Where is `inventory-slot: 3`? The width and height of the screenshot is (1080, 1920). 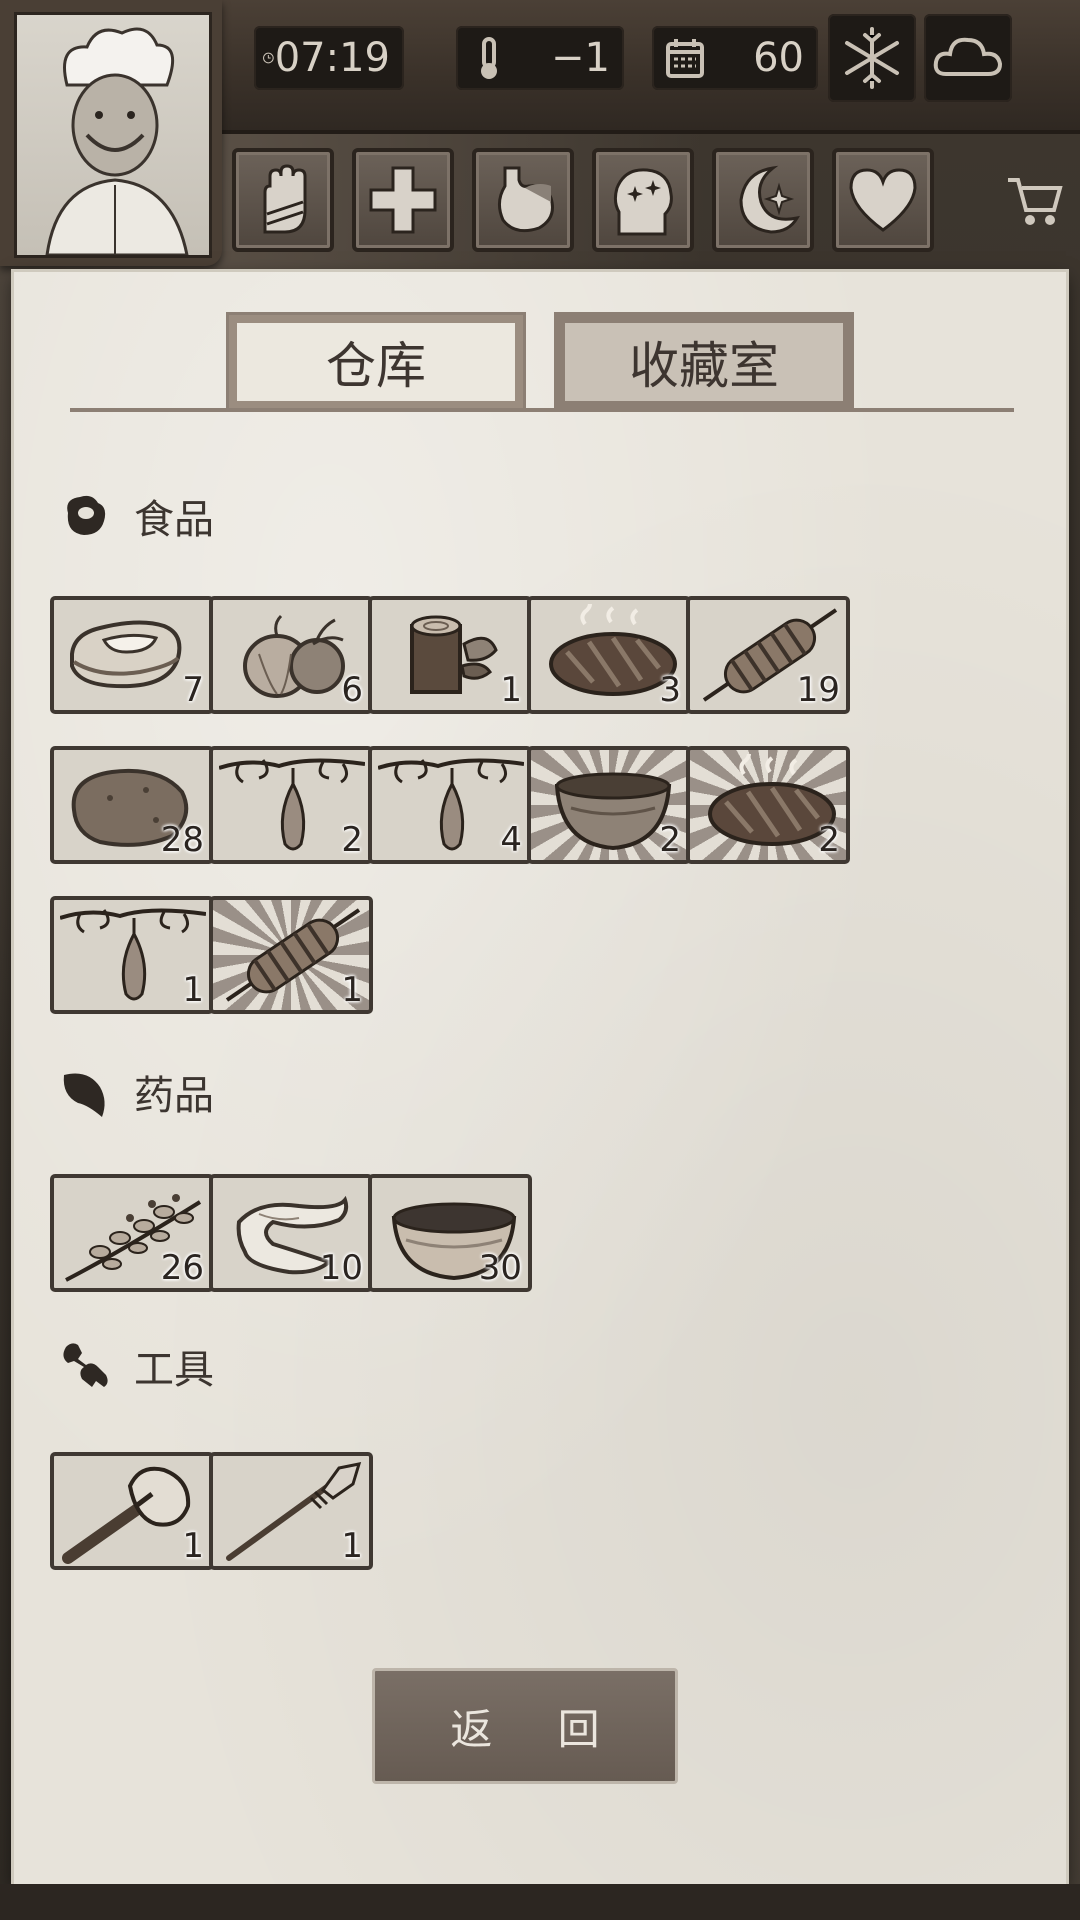
inventory-slot: 3 is located at coordinates (609, 655).